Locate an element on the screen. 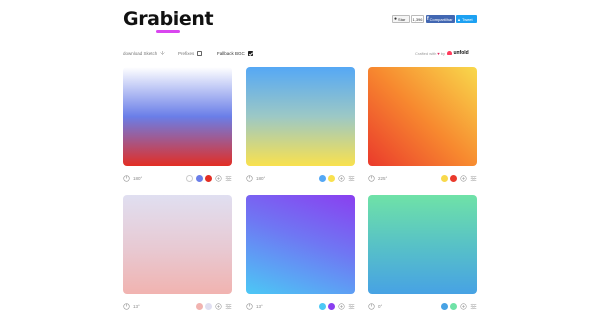  crafted-with-label: Crafted with is located at coordinates (426, 53).